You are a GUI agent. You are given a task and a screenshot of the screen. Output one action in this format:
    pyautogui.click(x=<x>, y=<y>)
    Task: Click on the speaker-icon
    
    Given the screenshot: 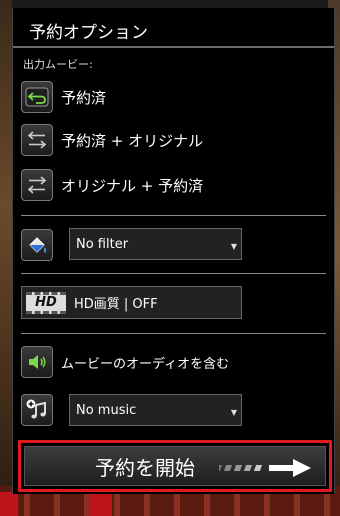 What is the action you would take?
    pyautogui.click(x=37, y=362)
    